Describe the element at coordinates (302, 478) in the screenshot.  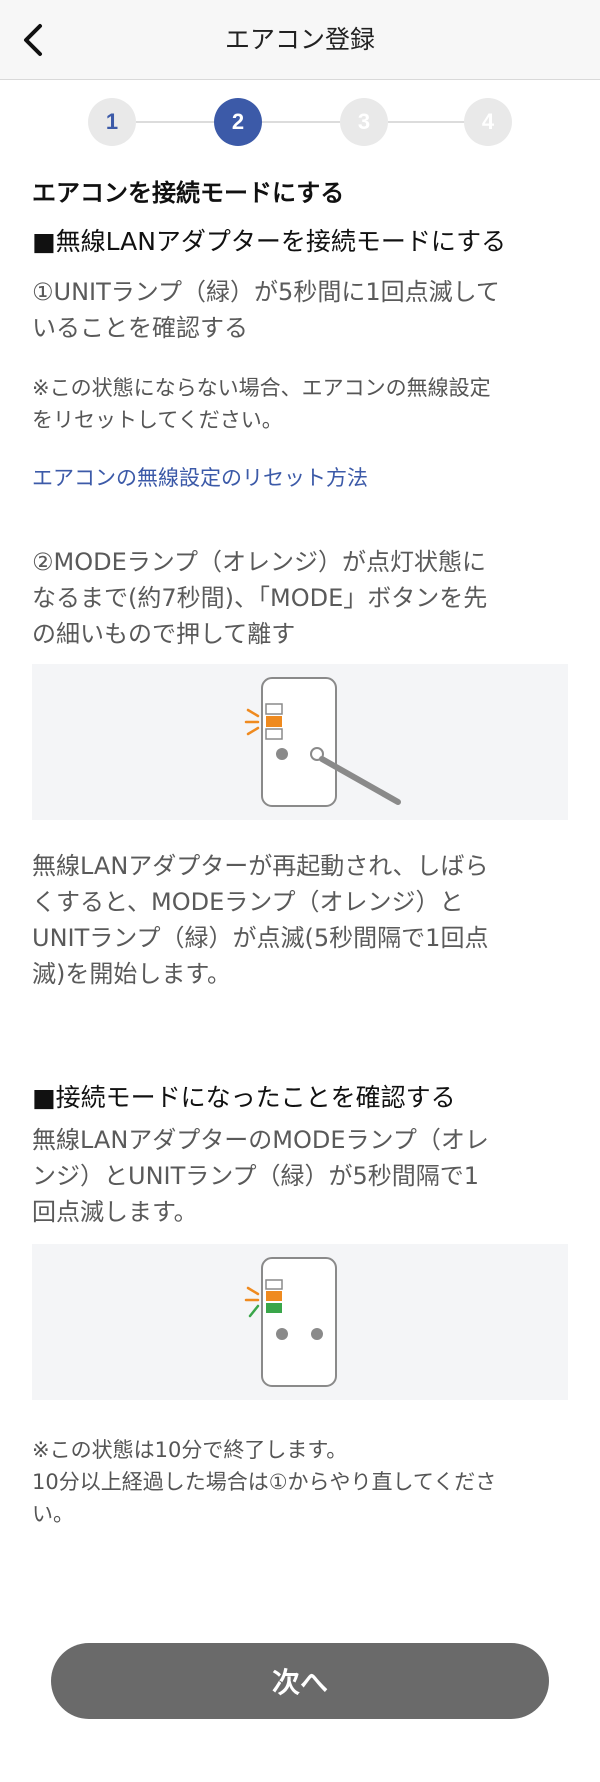
I see `reset-method-link: エアコンの無線設定のリセット方法` at that location.